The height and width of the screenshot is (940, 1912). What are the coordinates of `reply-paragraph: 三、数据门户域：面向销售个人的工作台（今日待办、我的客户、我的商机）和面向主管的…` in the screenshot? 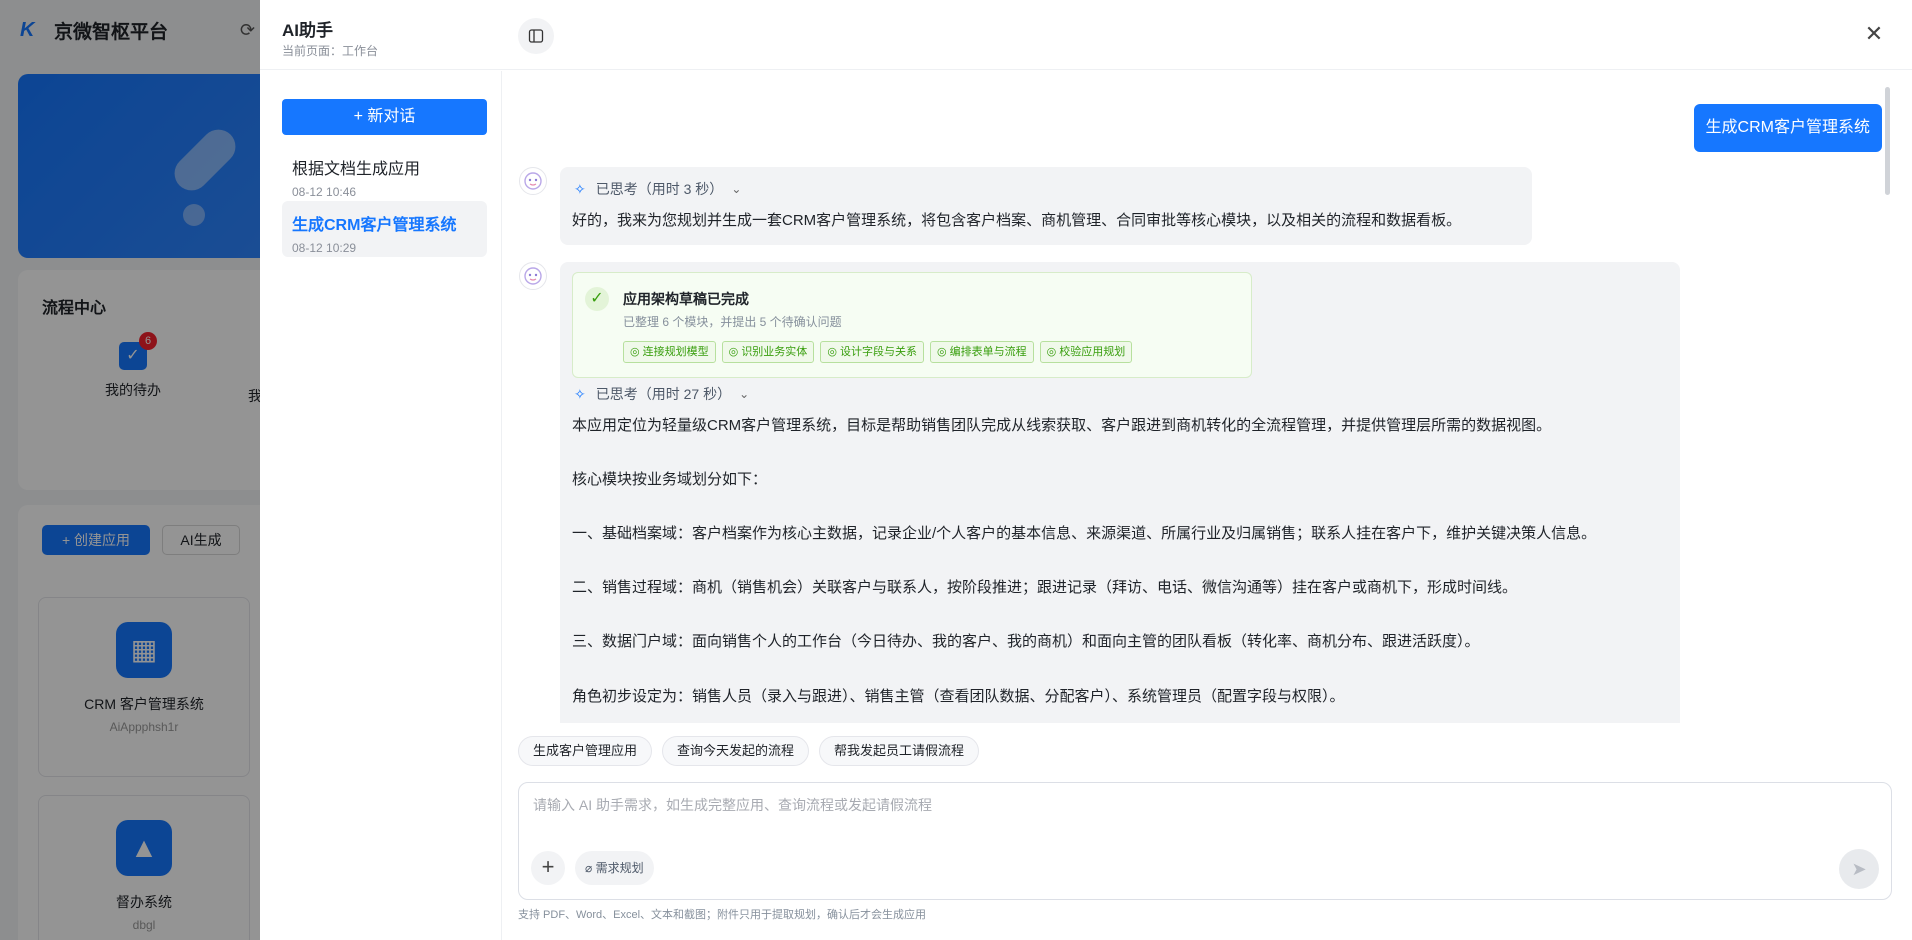 It's located at (1026, 641).